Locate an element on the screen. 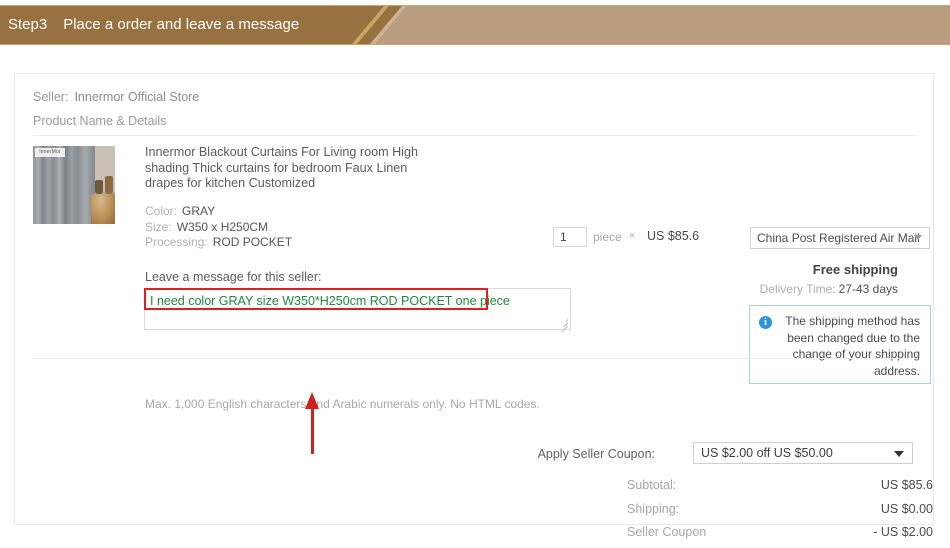 The image size is (950, 548). attribute-row-color: Color: GRAY is located at coordinates (218, 212).